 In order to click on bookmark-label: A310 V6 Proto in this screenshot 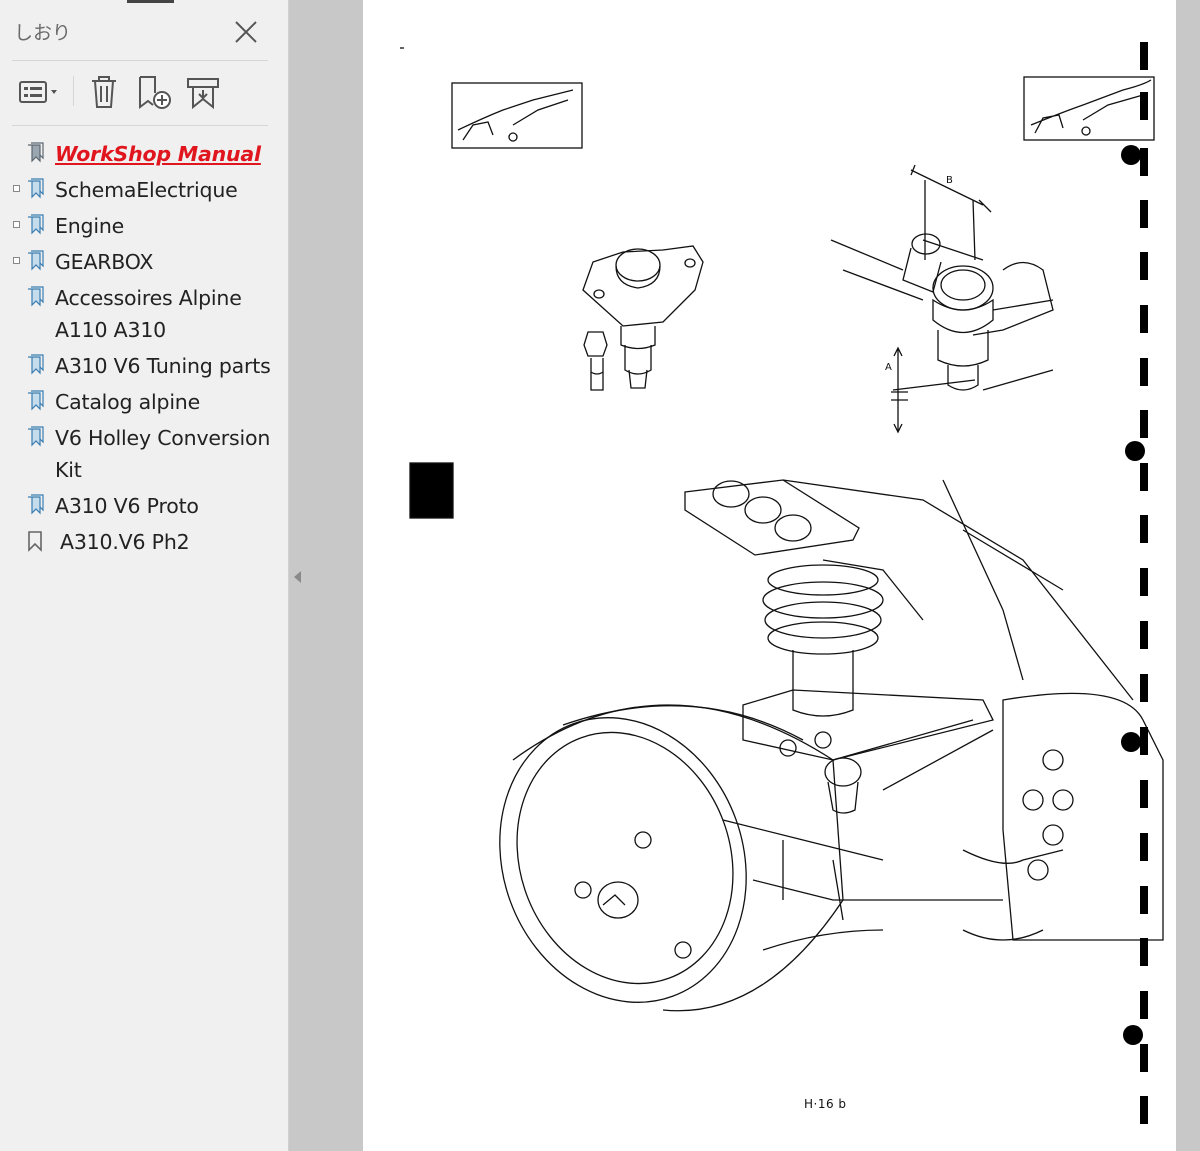, I will do `click(127, 506)`.